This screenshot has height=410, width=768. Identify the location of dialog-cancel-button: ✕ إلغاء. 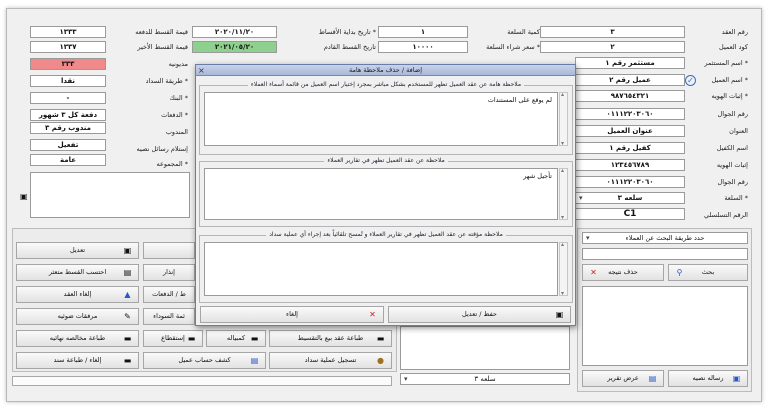
(292, 314).